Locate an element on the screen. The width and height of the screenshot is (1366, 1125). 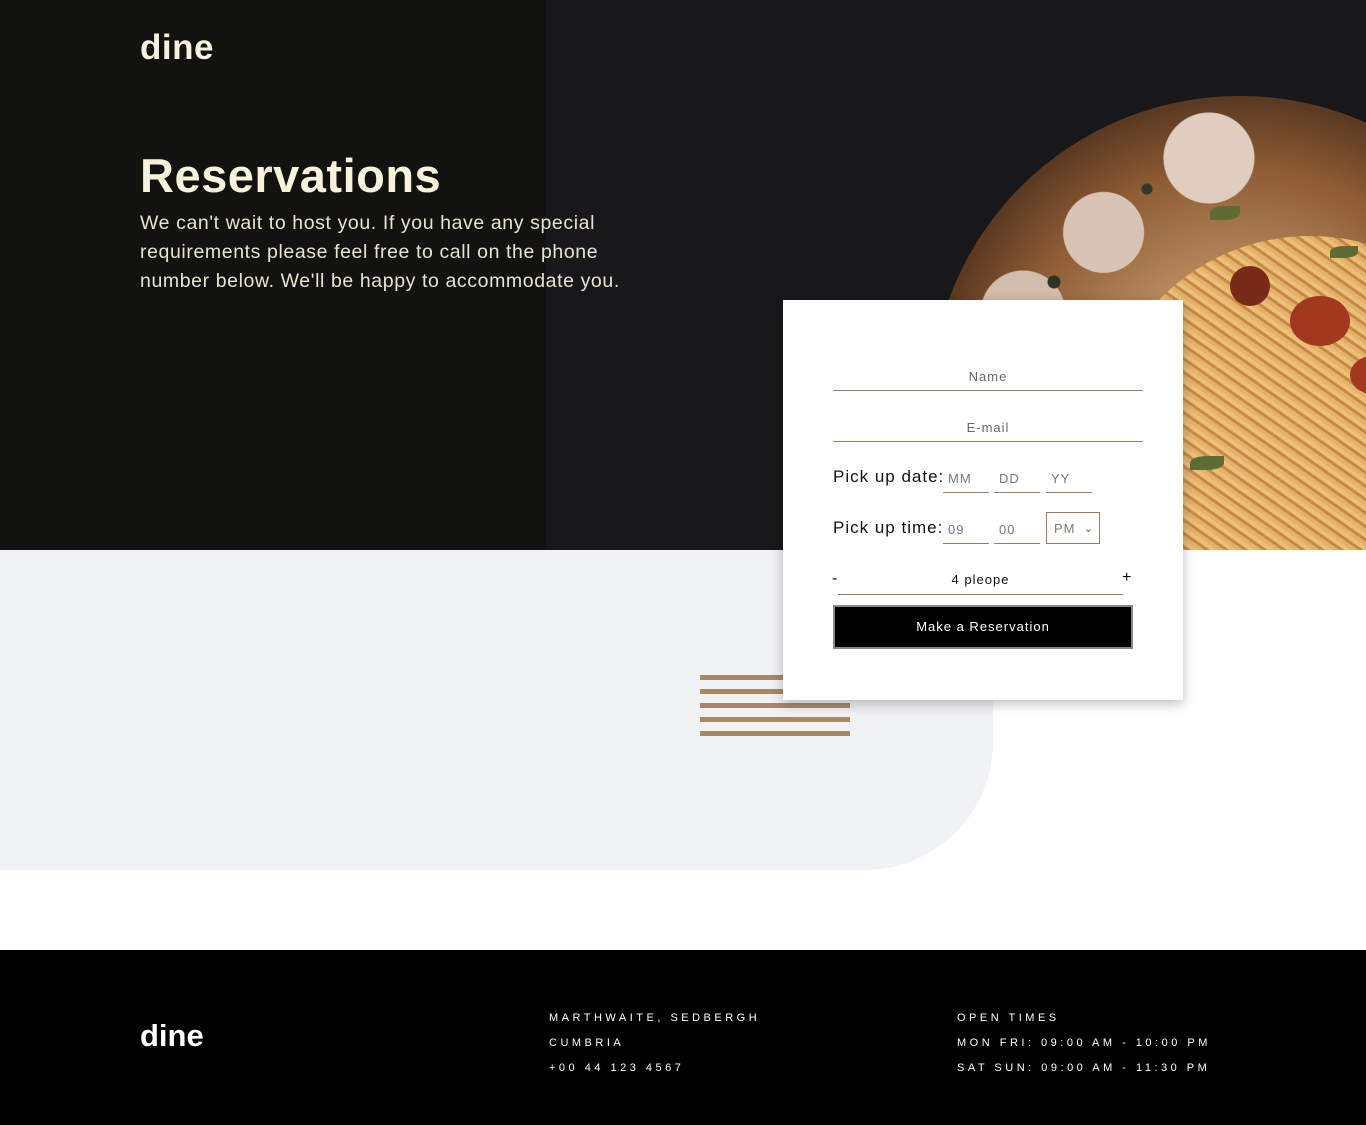
hours-line: MON FRI: 09:00 AM - 10:00 PM is located at coordinates (1084, 1043).